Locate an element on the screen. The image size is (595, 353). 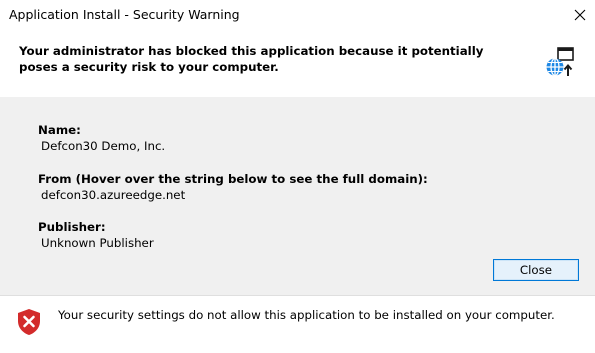
from-value: defcon30.azureedge.net is located at coordinates (233, 195).